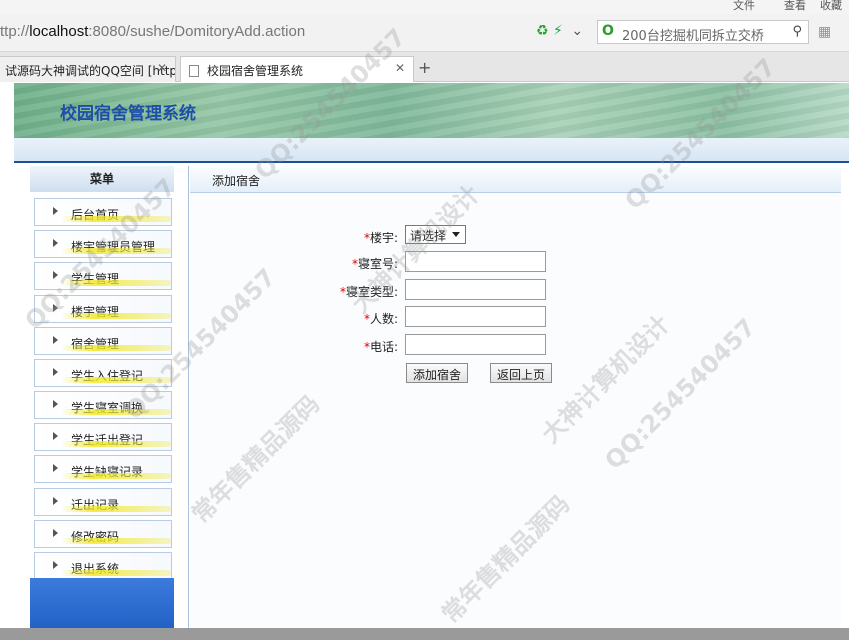 The height and width of the screenshot is (640, 849). I want to click on sidebar-item-label: 楼宇管理, so click(95, 312).